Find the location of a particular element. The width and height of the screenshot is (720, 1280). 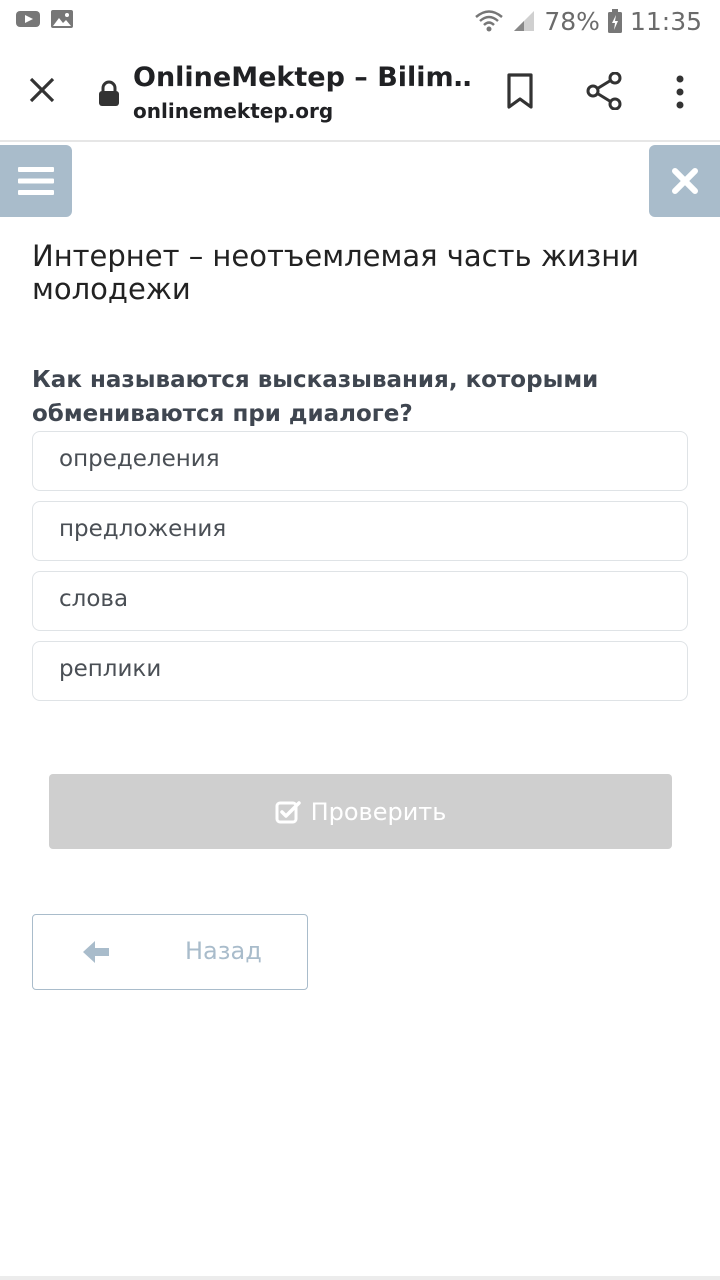

lock-icon is located at coordinates (109, 93).